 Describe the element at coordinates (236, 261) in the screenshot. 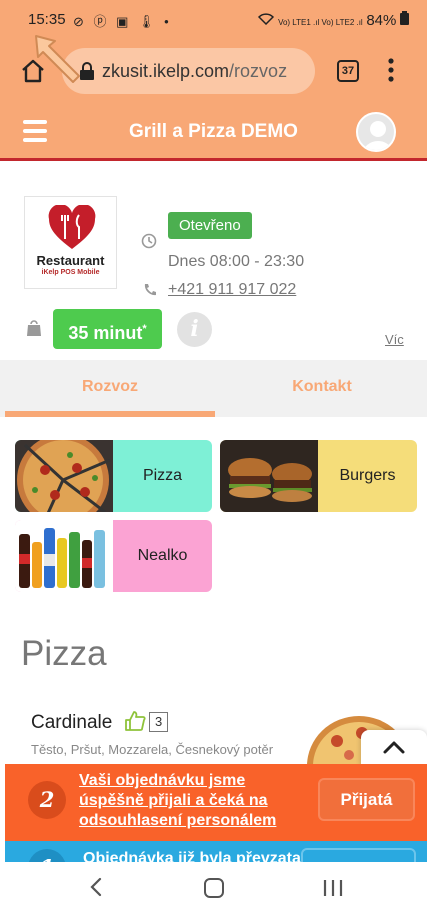

I see `opening-hours: Dnes 08:00 - 23:30` at that location.